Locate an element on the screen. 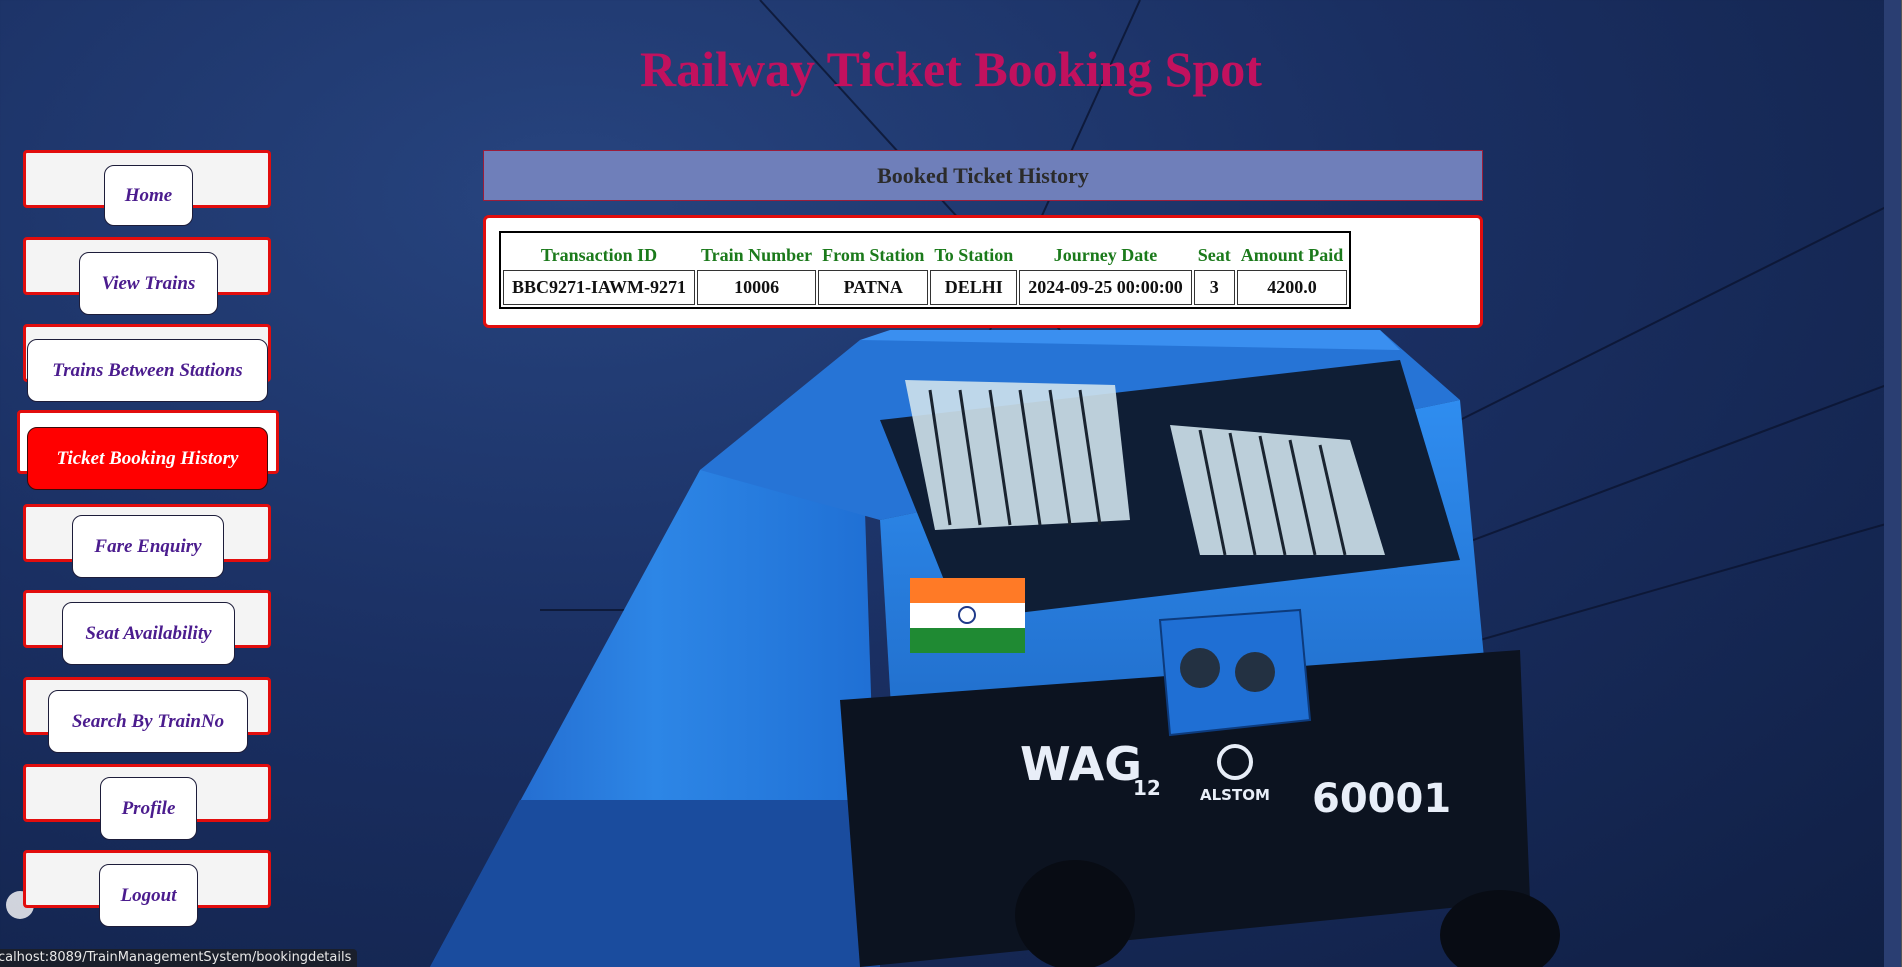 The width and height of the screenshot is (1902, 967). column-header-journey-date: Journey Date is located at coordinates (1105, 255).